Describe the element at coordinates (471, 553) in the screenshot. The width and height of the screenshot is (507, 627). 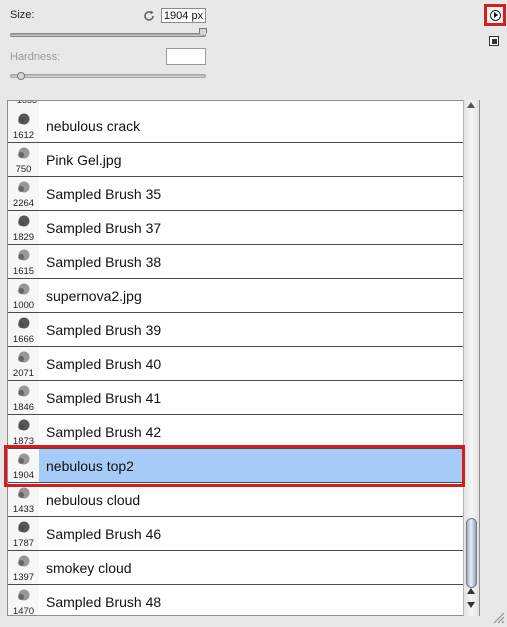
I see `scrollbar-thumb` at that location.